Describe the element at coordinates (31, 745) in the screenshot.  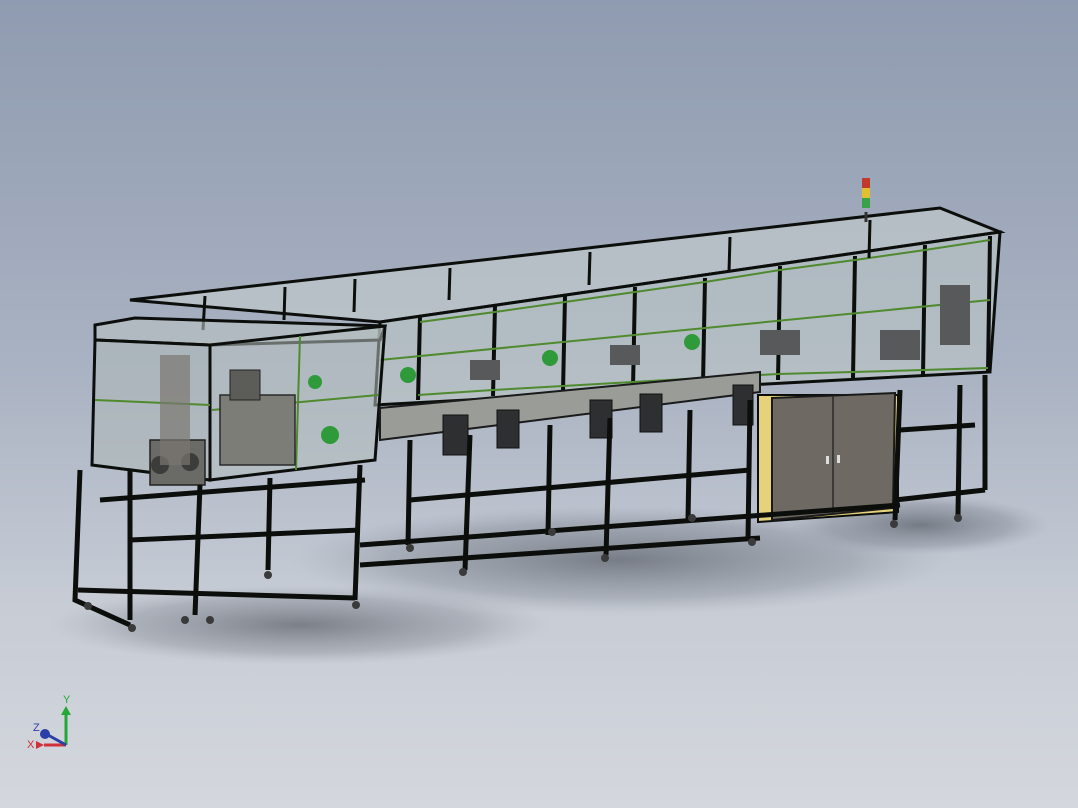
I see `x-axis-label: X` at that location.